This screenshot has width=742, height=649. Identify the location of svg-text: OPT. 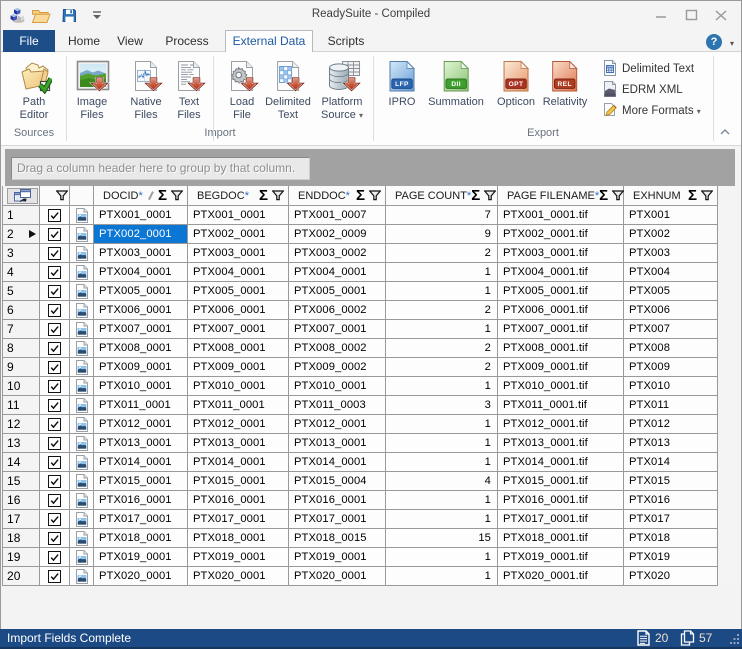
(516, 84).